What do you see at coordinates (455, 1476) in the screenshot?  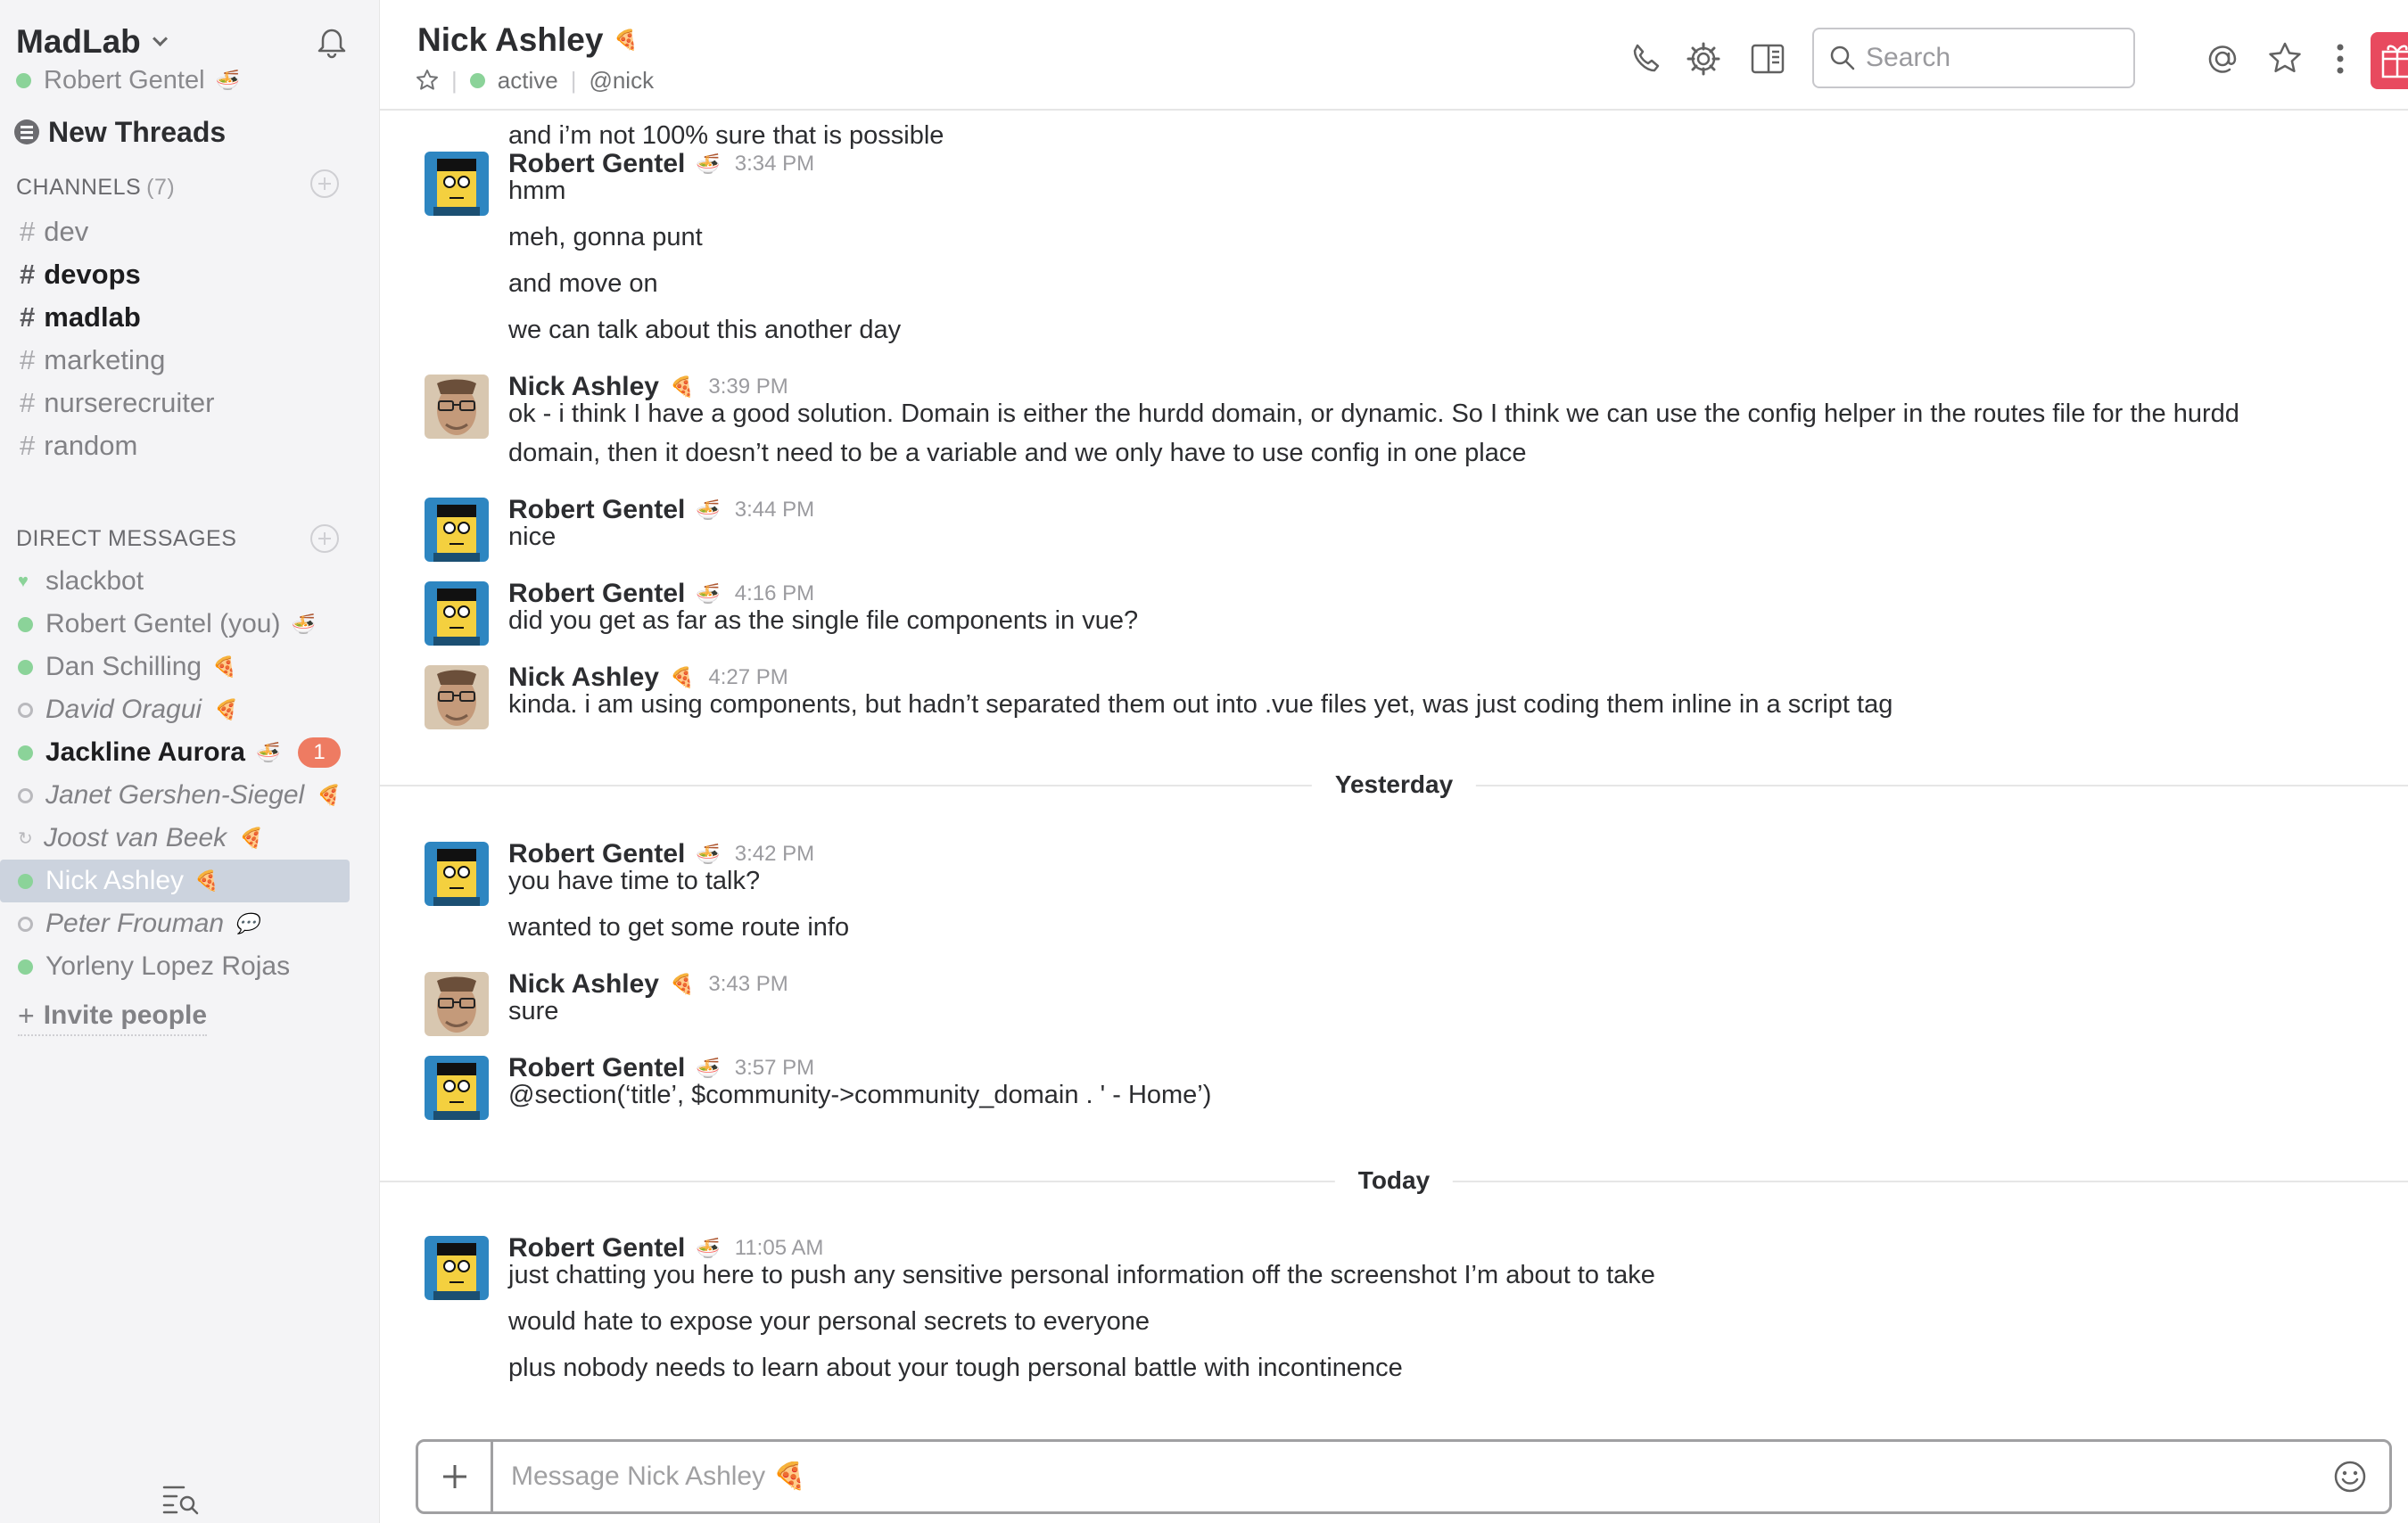 I see `attach-file-button` at bounding box center [455, 1476].